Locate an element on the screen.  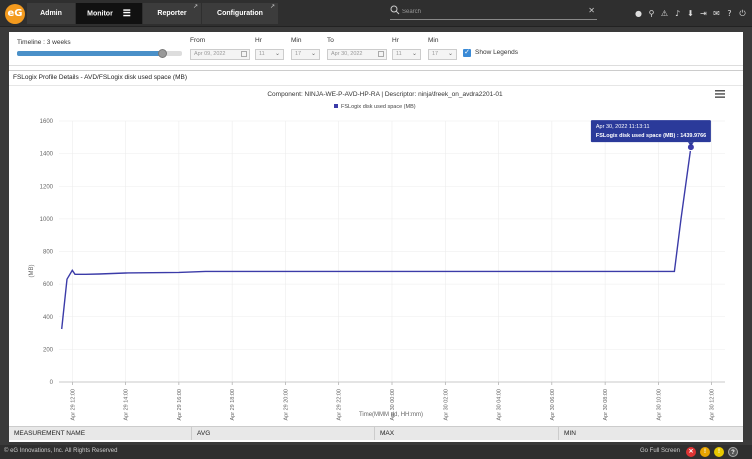
signin-icon: ⇥ is located at coordinates (703, 13).